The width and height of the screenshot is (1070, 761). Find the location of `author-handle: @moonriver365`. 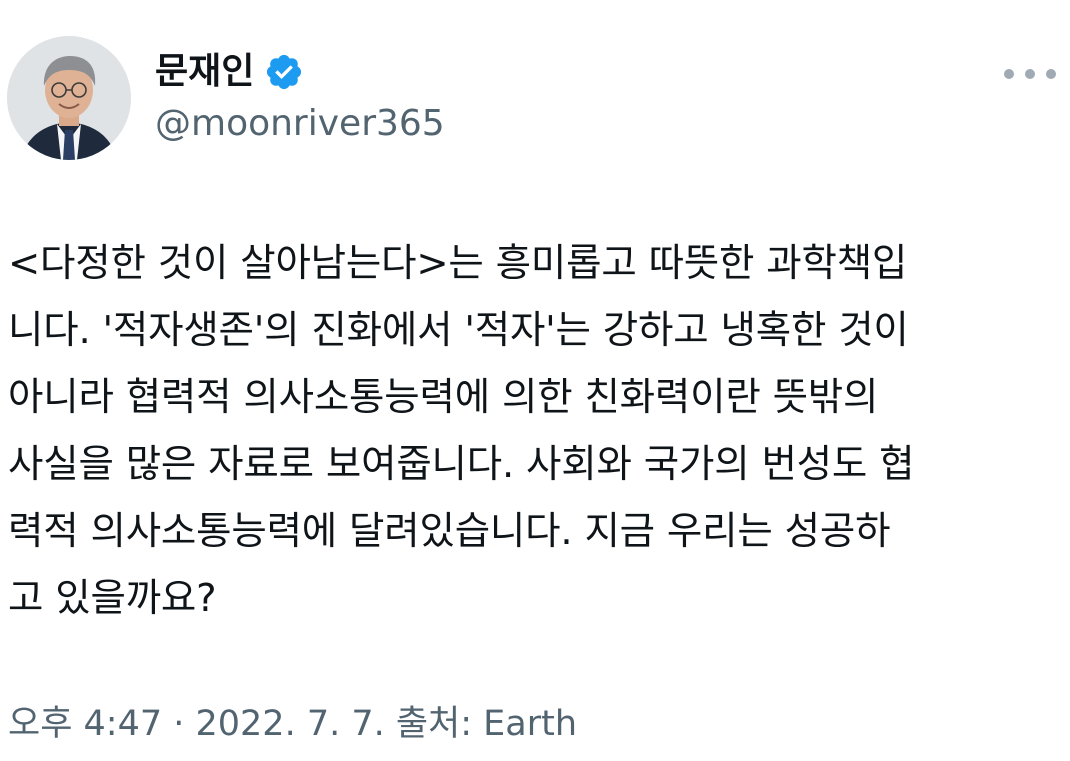

author-handle: @moonriver365 is located at coordinates (300, 124).